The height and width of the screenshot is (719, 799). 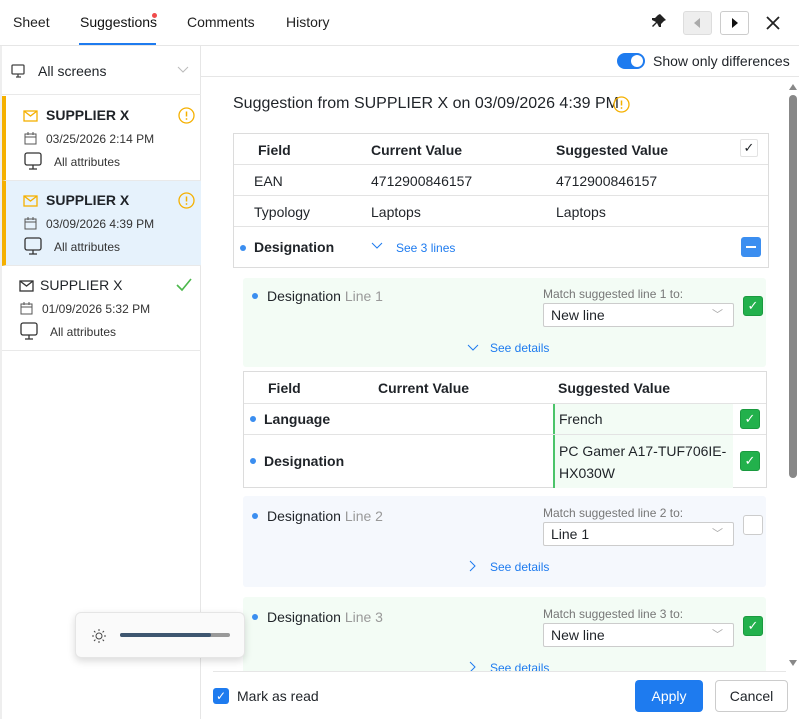 I want to click on match-label: Match suggested line 2 to:, so click(x=613, y=513).